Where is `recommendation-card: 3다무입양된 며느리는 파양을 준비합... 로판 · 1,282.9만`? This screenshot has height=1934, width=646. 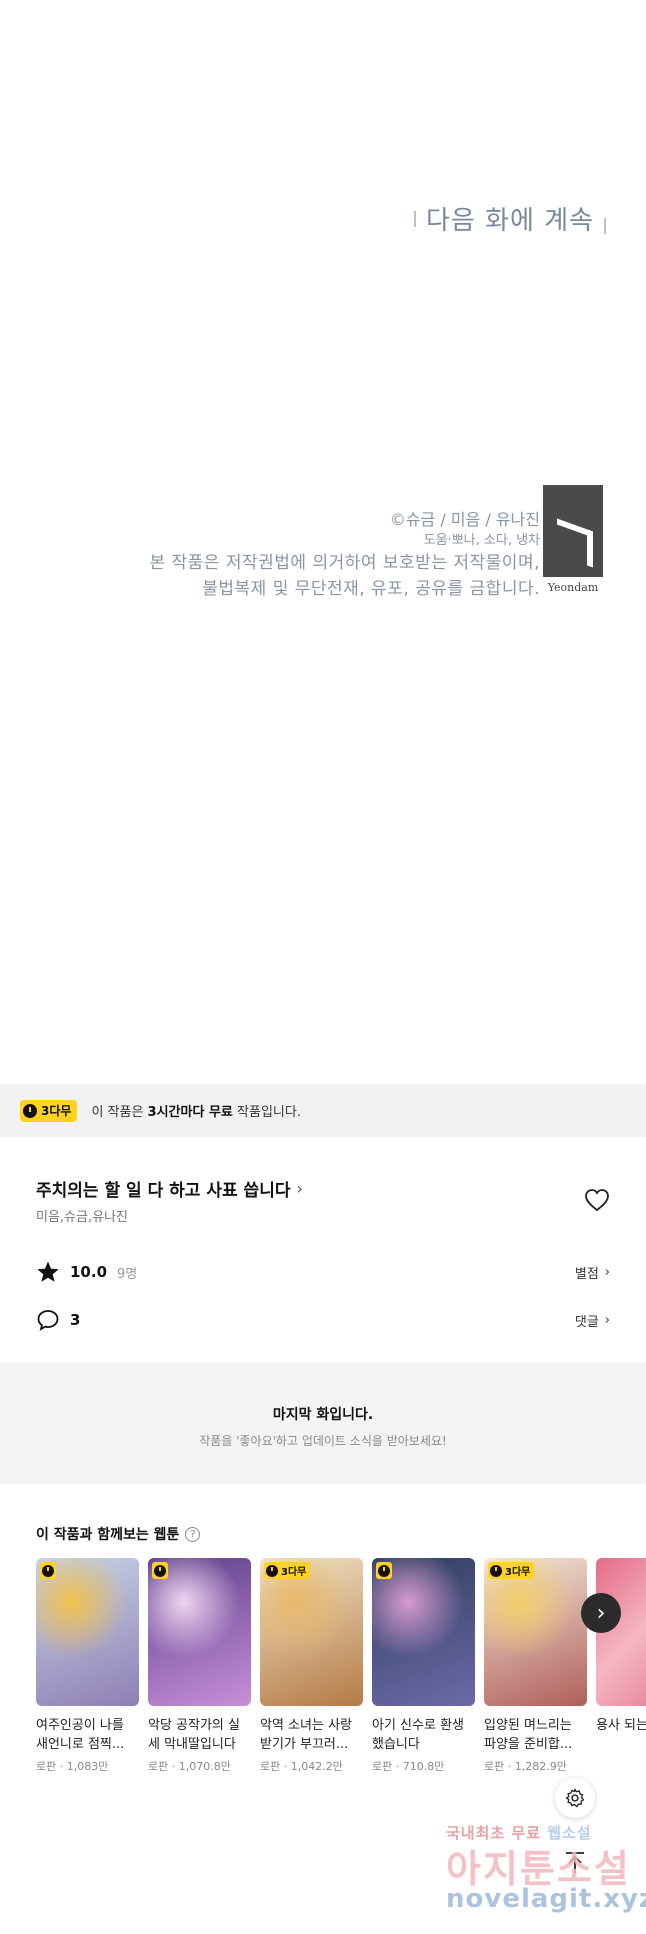 recommendation-card: 3다무입양된 며느리는 파양을 준비합... 로판 · 1,282.9만 is located at coordinates (535, 1666).